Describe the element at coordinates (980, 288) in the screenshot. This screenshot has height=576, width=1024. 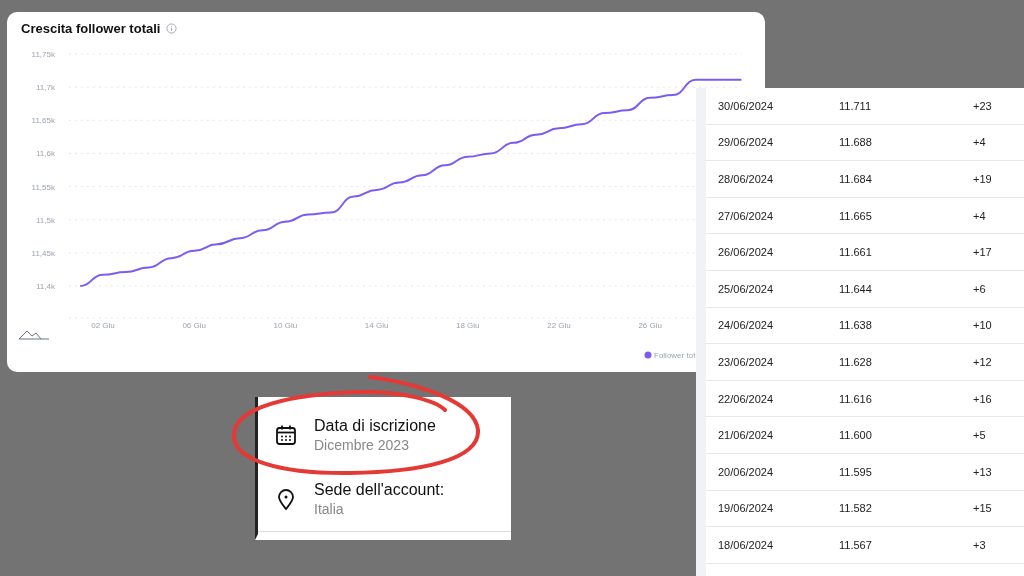
I see `change-cell-text: +6` at that location.